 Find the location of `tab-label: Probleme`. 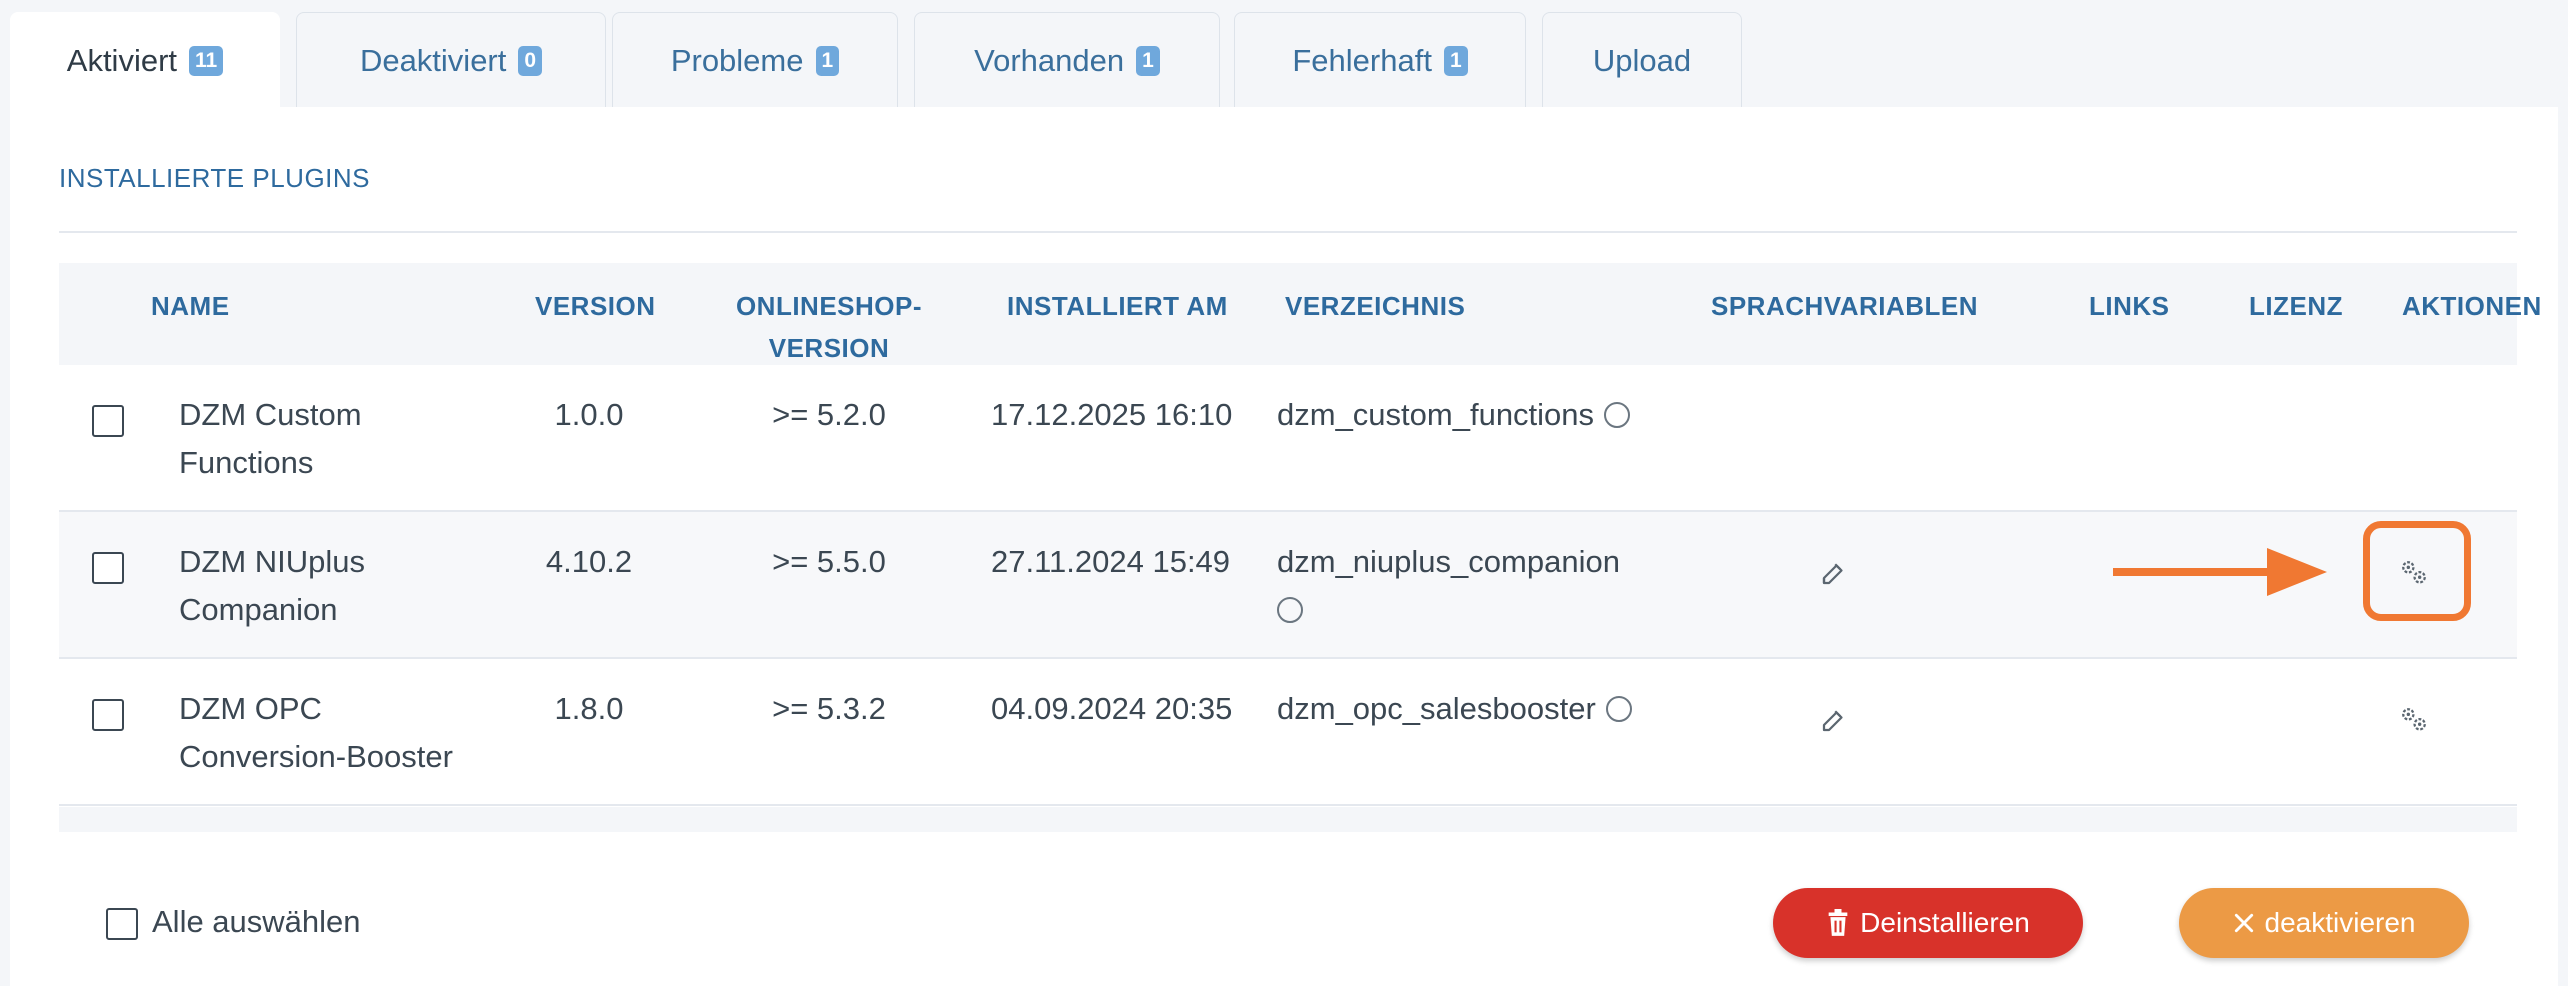

tab-label: Probleme is located at coordinates (737, 60).